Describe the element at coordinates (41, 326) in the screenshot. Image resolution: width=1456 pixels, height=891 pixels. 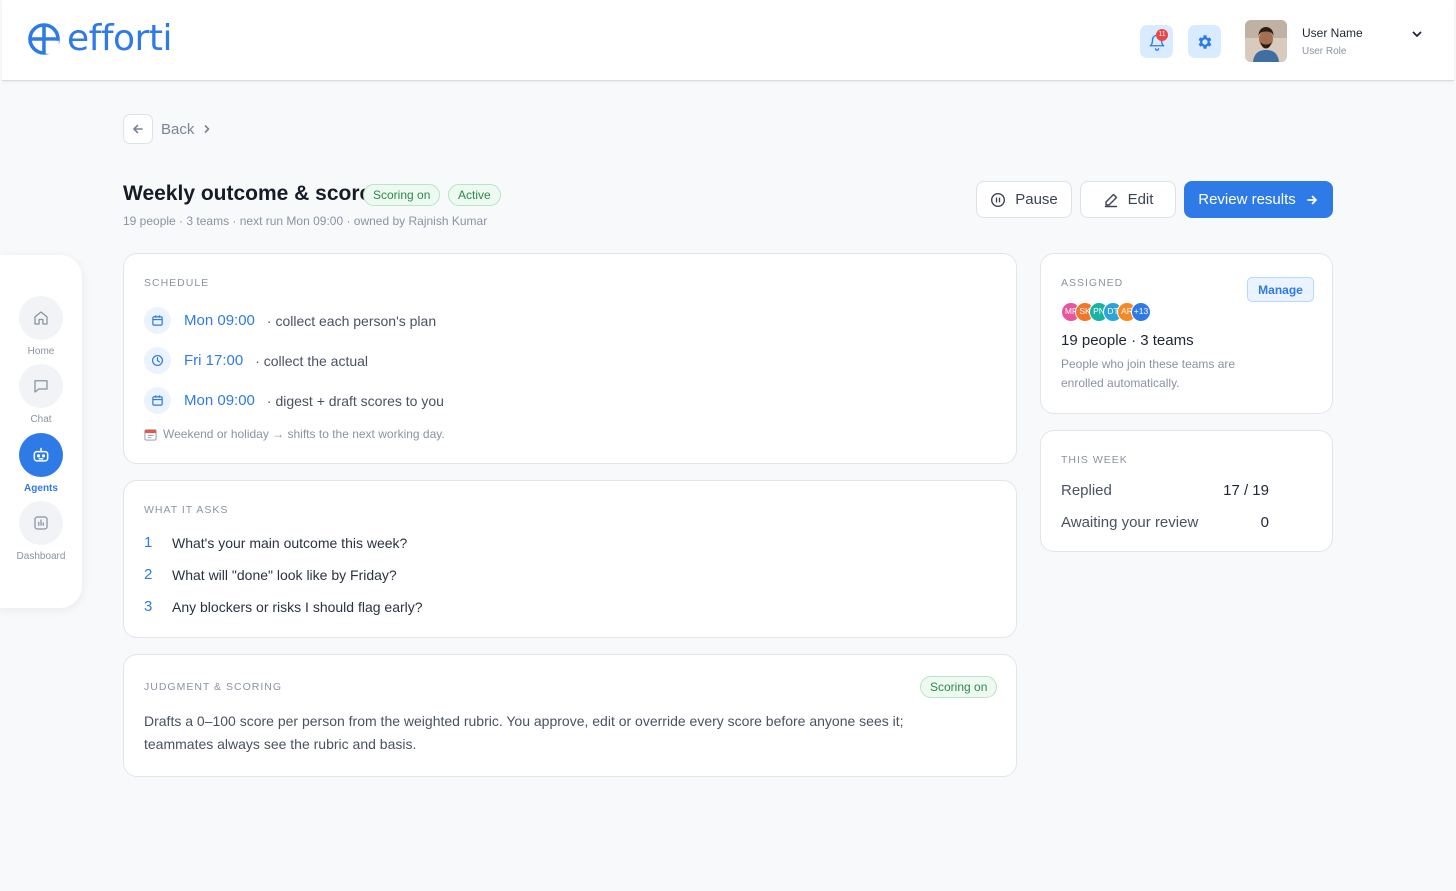
I see `nav-item-home: Home` at that location.